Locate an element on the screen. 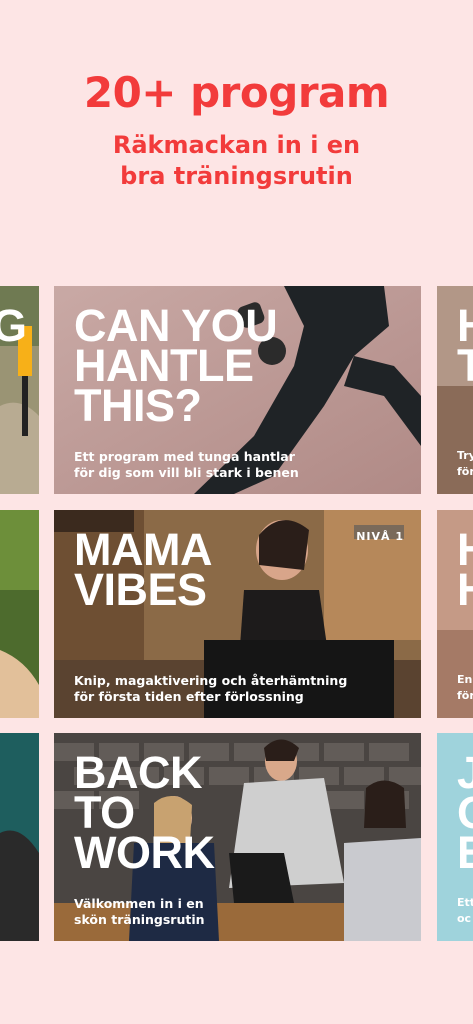 This screenshot has width=473, height=1024. program-description: Välkommen in i en skön träningsrutin is located at coordinates (139, 911).